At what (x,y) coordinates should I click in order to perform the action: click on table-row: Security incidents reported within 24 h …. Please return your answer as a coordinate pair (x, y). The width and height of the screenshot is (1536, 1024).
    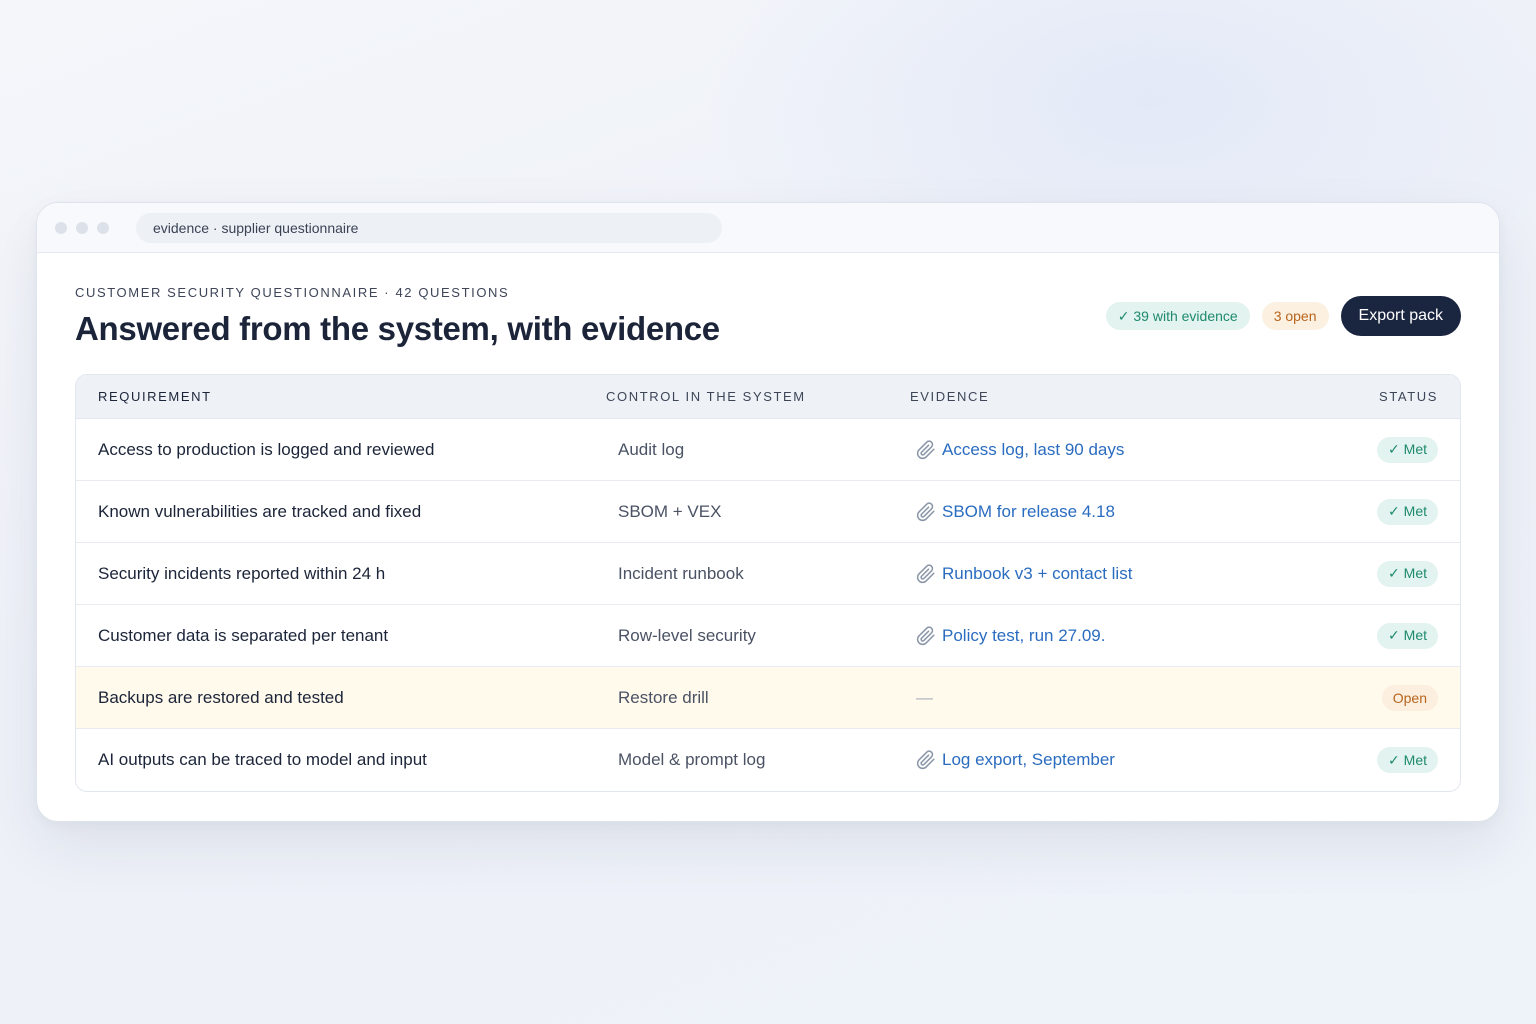
    Looking at the image, I should click on (768, 574).